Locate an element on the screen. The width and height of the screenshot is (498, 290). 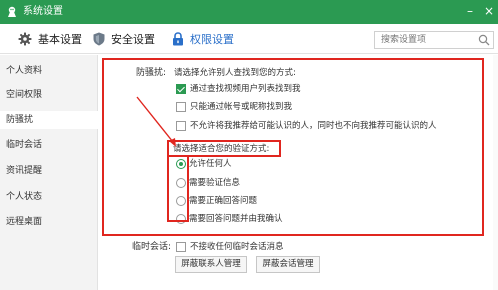
search-icon is located at coordinates (484, 40).